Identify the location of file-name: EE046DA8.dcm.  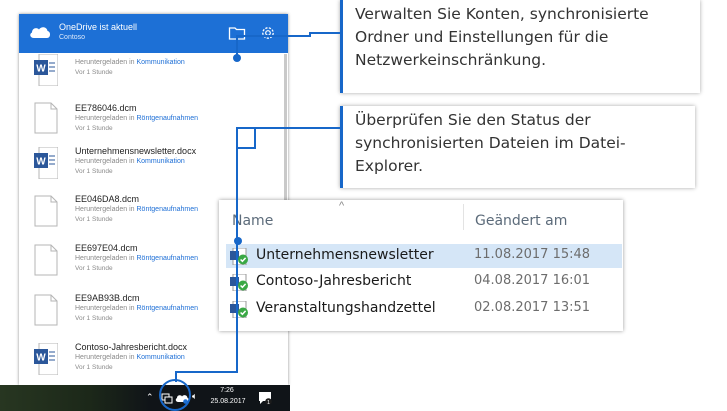
(107, 199).